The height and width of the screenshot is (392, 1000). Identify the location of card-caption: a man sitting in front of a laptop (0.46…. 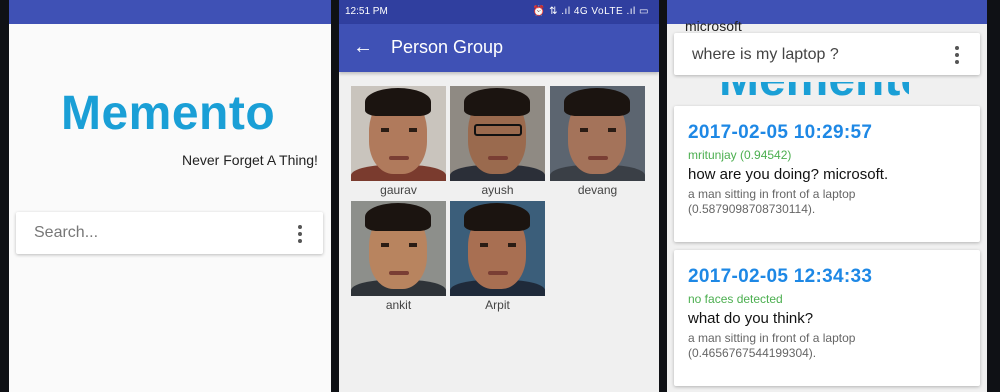
(772, 345).